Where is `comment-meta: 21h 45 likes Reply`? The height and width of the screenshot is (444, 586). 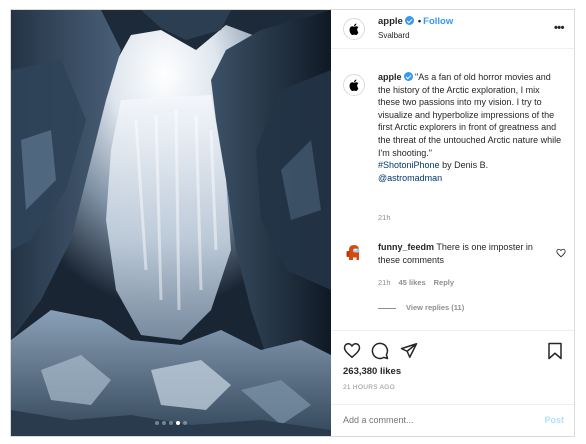
comment-meta: 21h 45 likes Reply is located at coordinates (420, 282).